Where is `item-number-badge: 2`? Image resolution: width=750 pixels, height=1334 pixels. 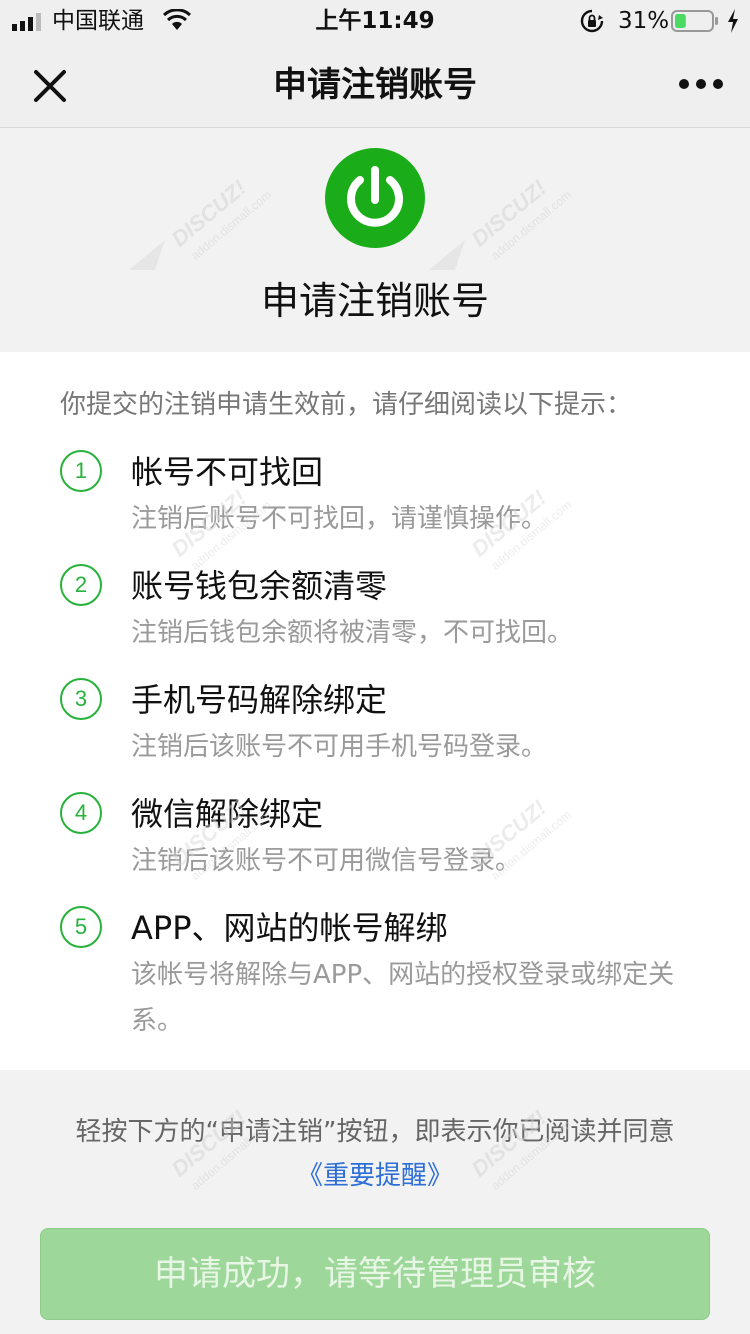
item-number-badge: 2 is located at coordinates (81, 585).